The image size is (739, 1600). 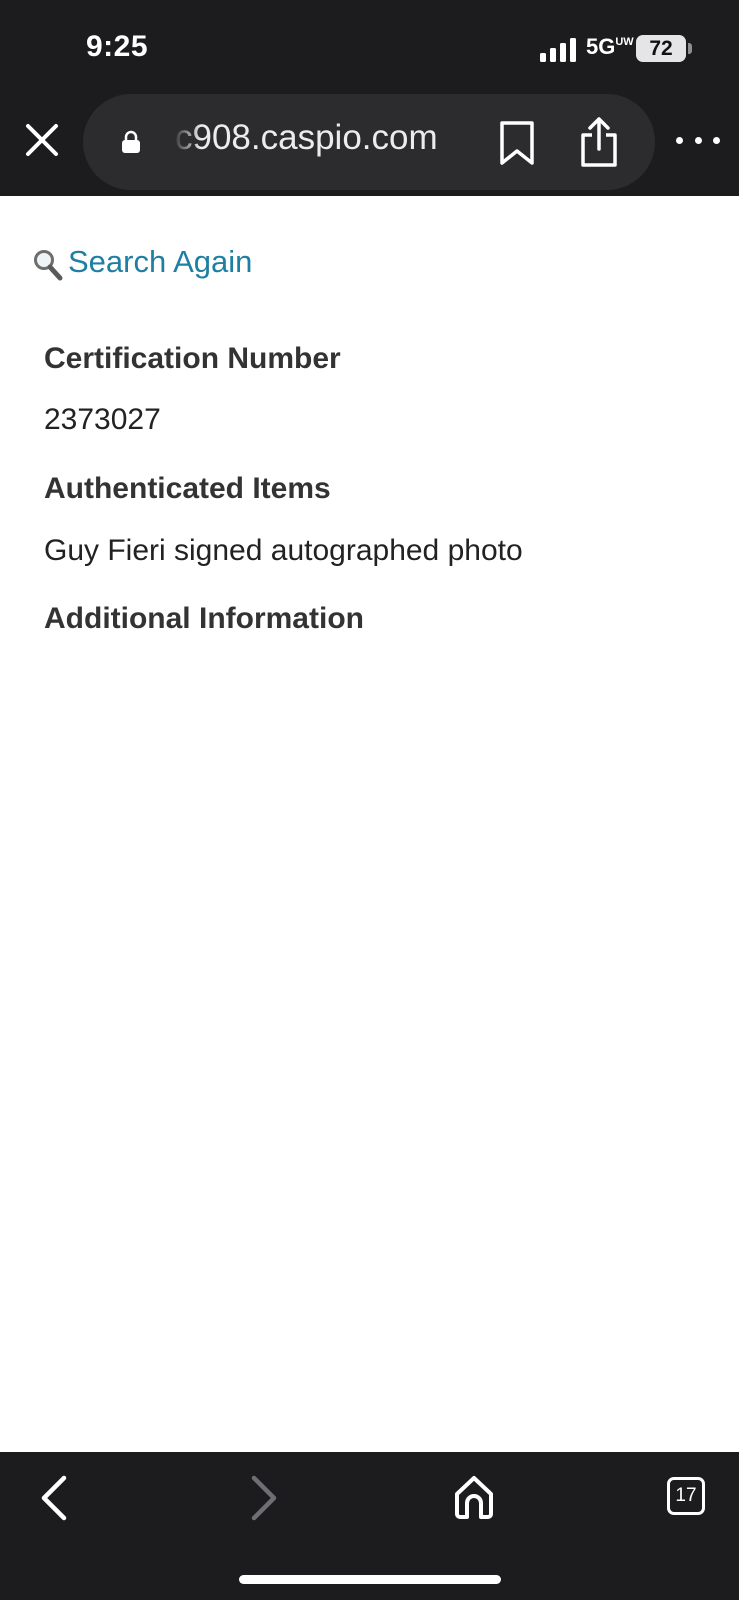 I want to click on network-indicator: 5GUW, so click(x=610, y=47).